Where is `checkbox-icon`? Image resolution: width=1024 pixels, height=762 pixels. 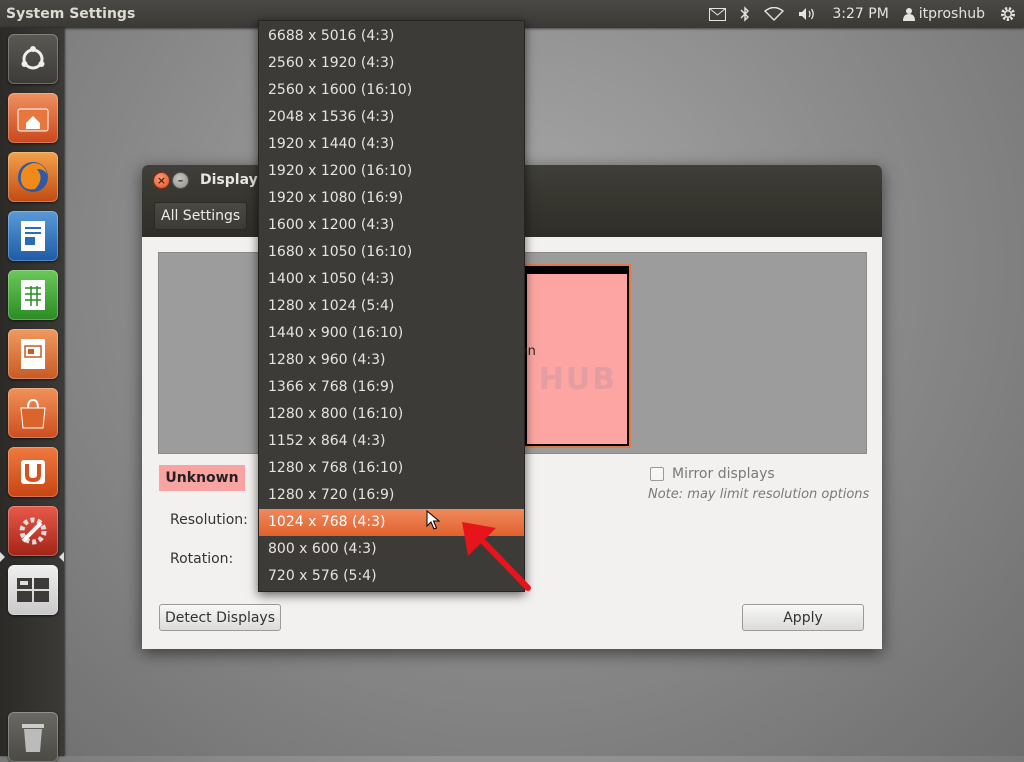
checkbox-icon is located at coordinates (657, 474).